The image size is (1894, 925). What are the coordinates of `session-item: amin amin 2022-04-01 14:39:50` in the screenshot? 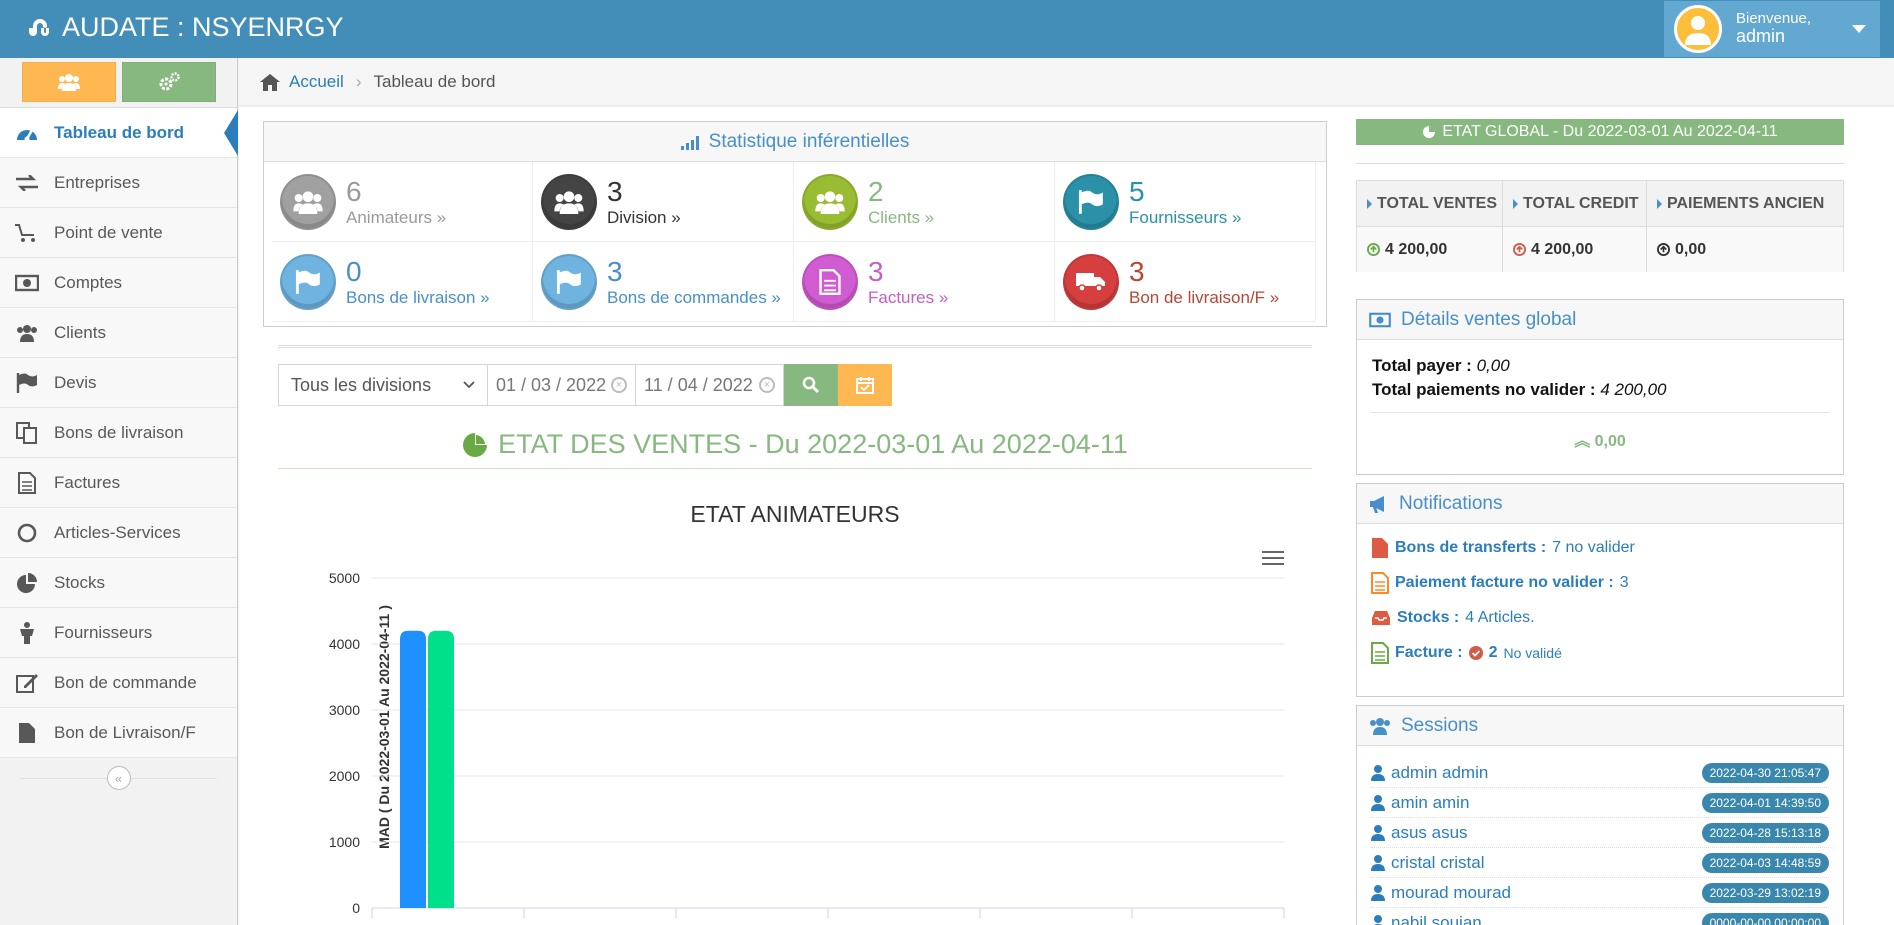 It's located at (1600, 803).